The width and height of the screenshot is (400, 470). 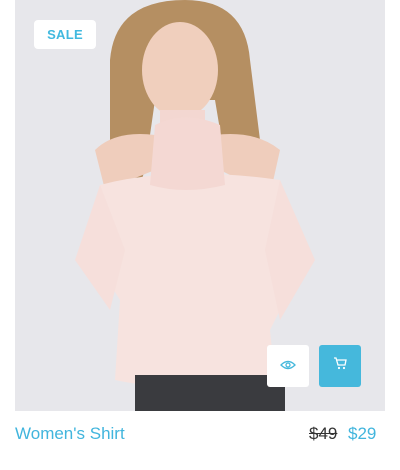 What do you see at coordinates (65, 34) in the screenshot?
I see `sale-badge: SALE` at bounding box center [65, 34].